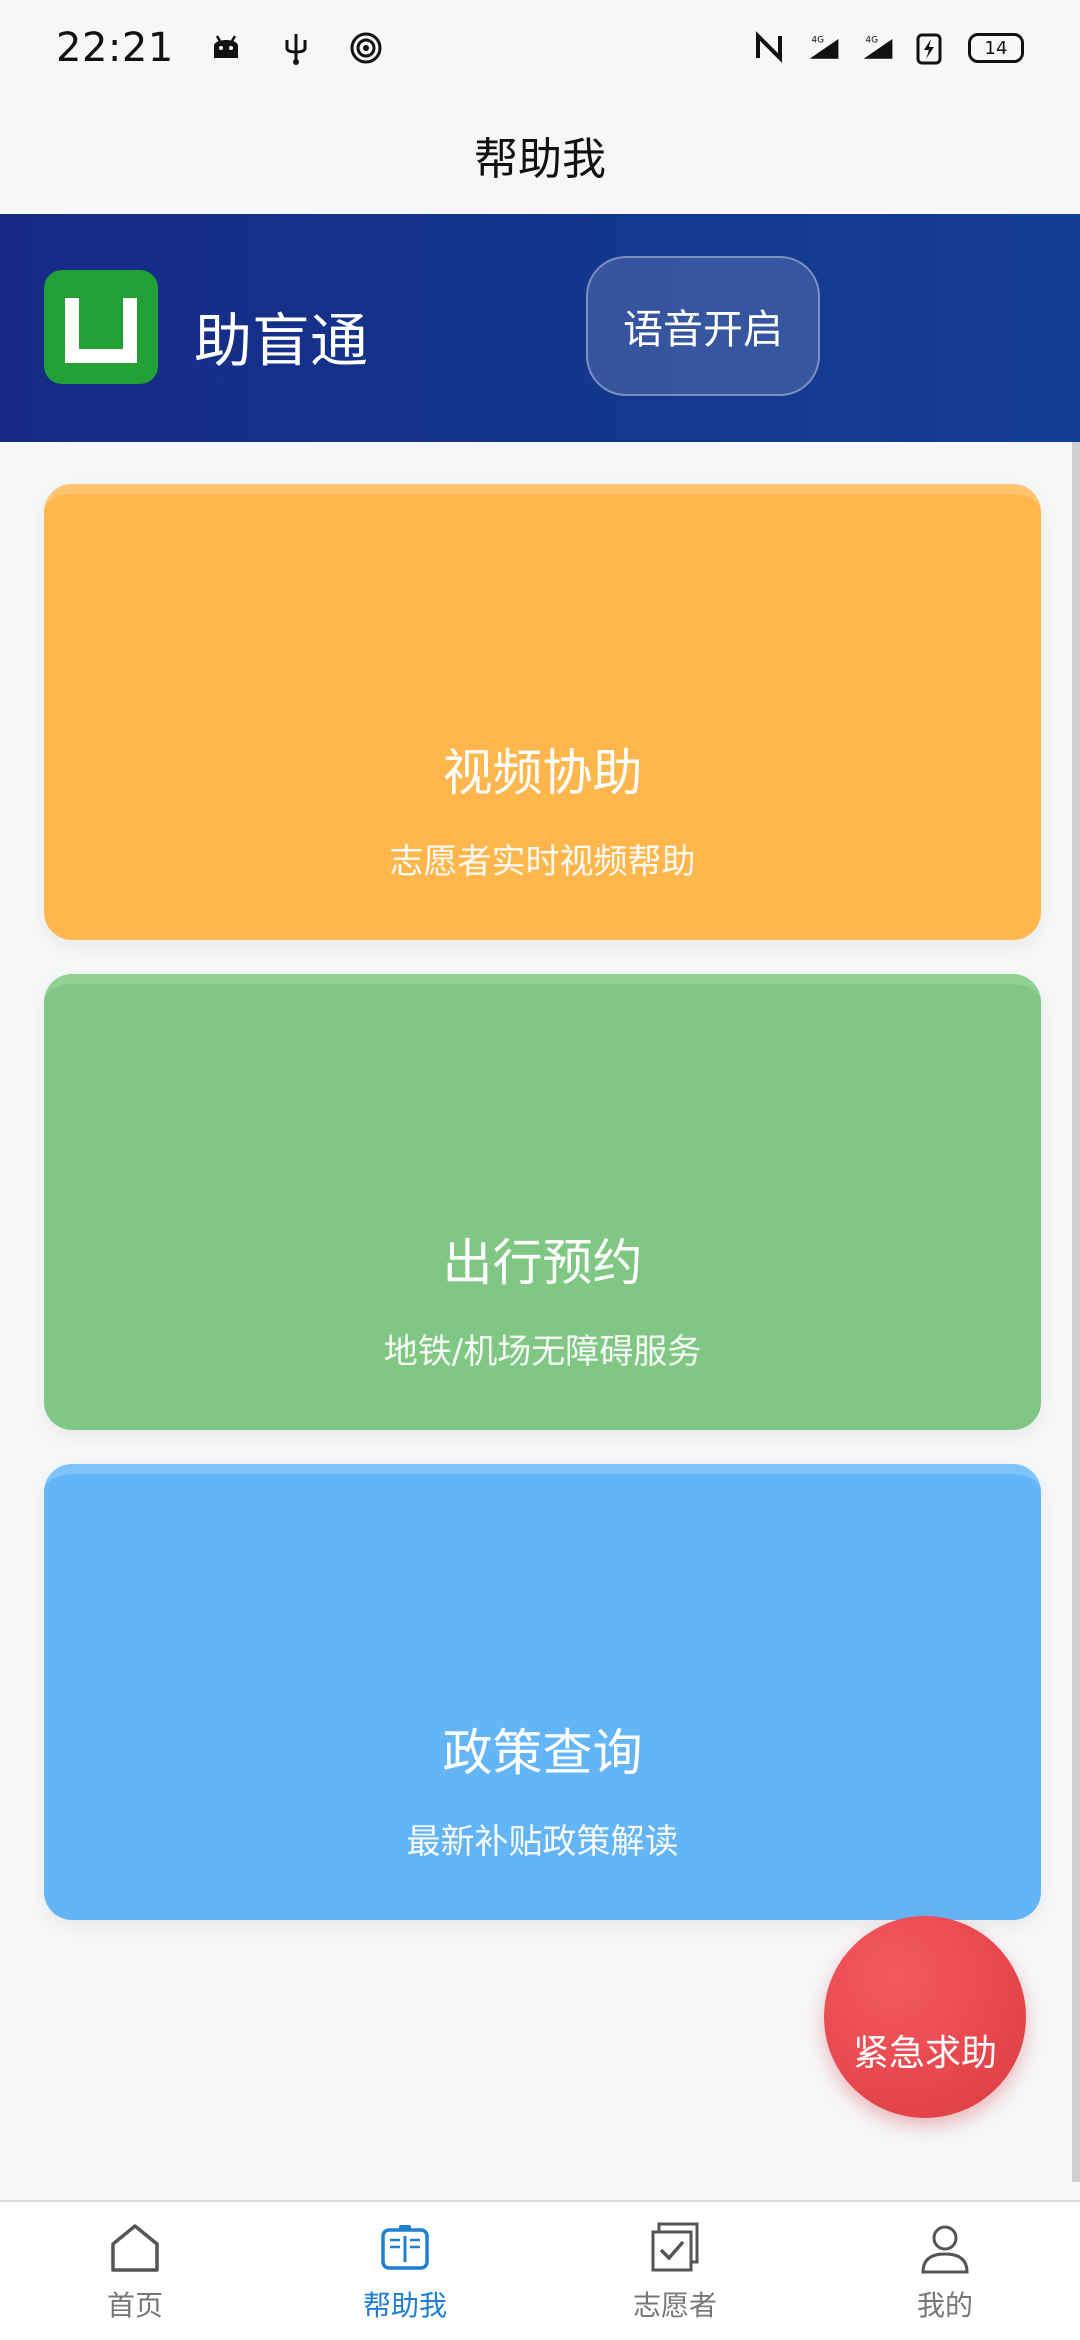 The height and width of the screenshot is (2340, 1080). What do you see at coordinates (296, 48) in the screenshot?
I see `usb-icon` at bounding box center [296, 48].